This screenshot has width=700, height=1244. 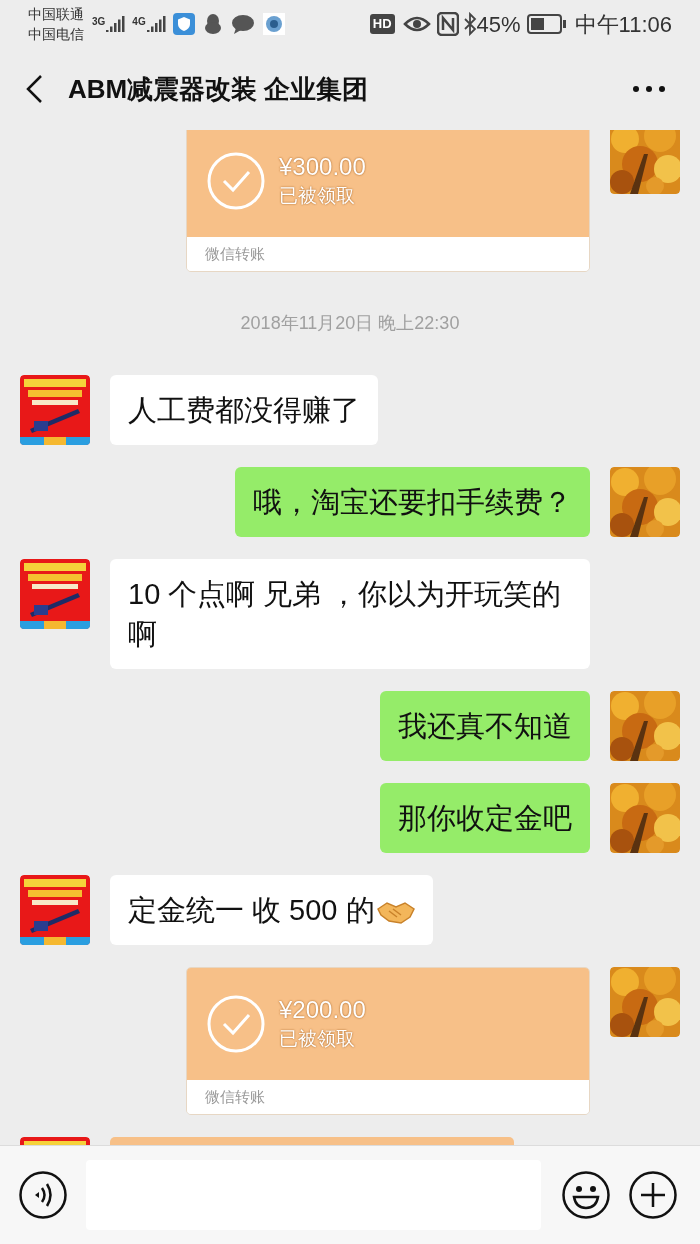 What do you see at coordinates (546, 24) in the screenshot?
I see `battery-icon` at bounding box center [546, 24].